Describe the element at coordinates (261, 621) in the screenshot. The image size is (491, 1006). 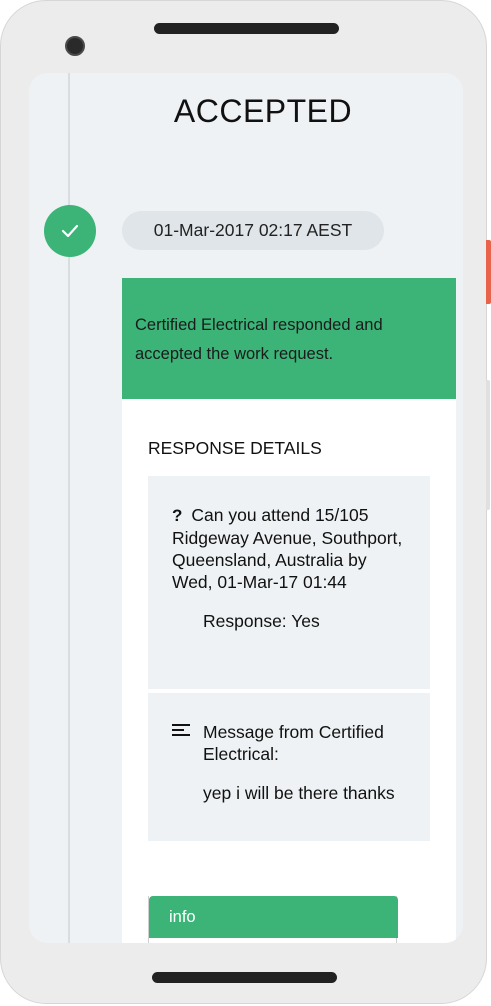
I see `response-value: Response: Yes` at that location.